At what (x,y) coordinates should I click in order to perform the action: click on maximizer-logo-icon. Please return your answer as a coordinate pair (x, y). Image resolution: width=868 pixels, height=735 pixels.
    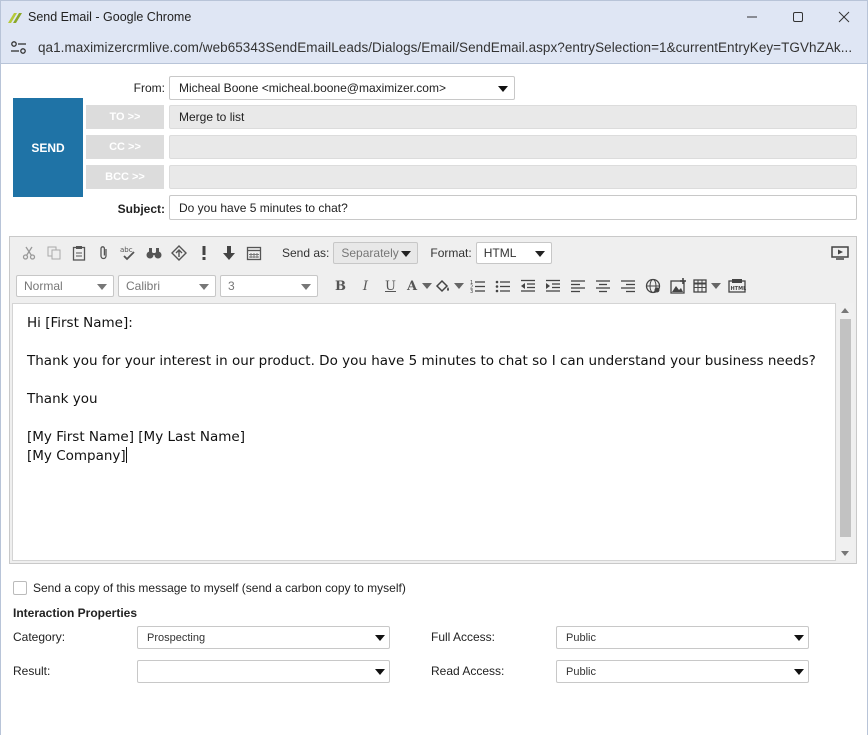
    Looking at the image, I should click on (15, 17).